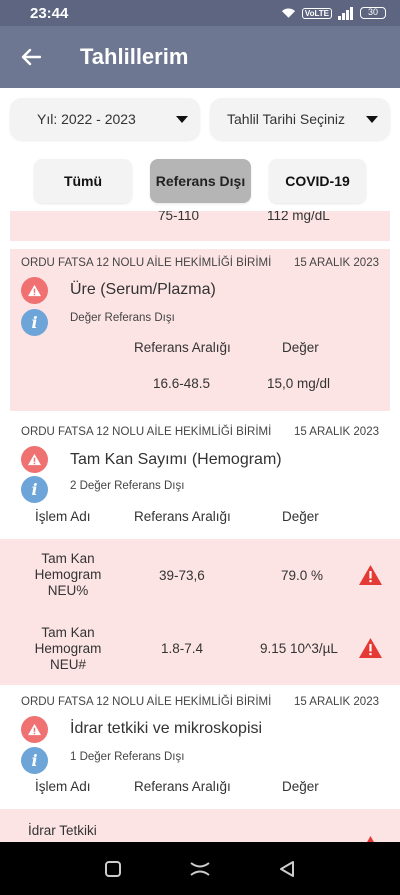  I want to click on test-name: İdrar tetkiki ve mikroskopisi, so click(166, 728).